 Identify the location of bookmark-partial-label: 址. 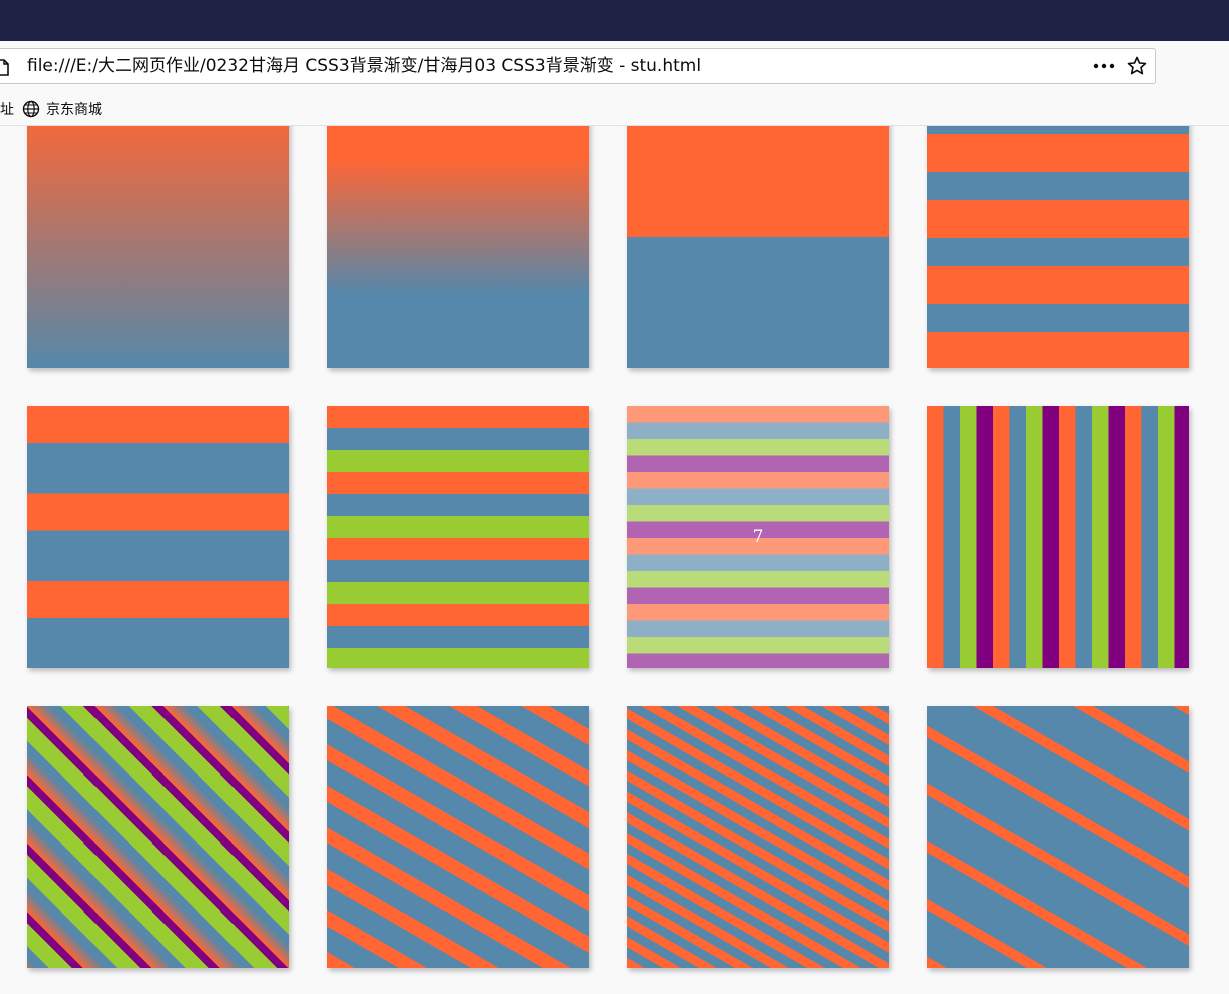
(7, 109).